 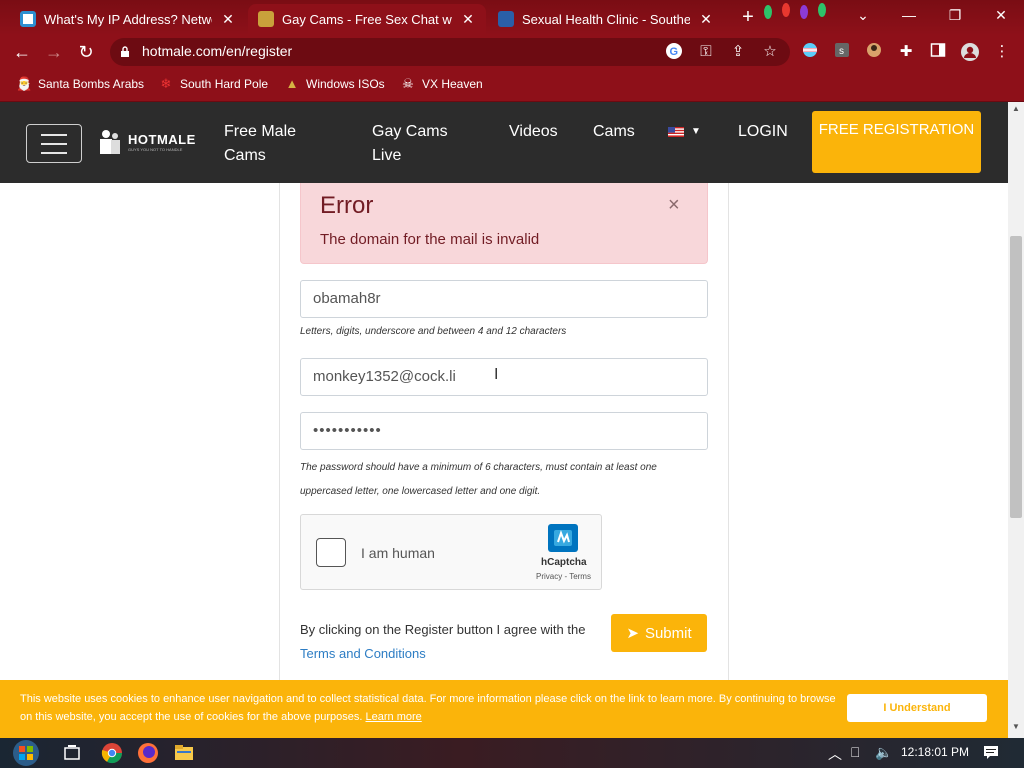 What do you see at coordinates (676, 132) in the screenshot?
I see `us-flag-icon` at bounding box center [676, 132].